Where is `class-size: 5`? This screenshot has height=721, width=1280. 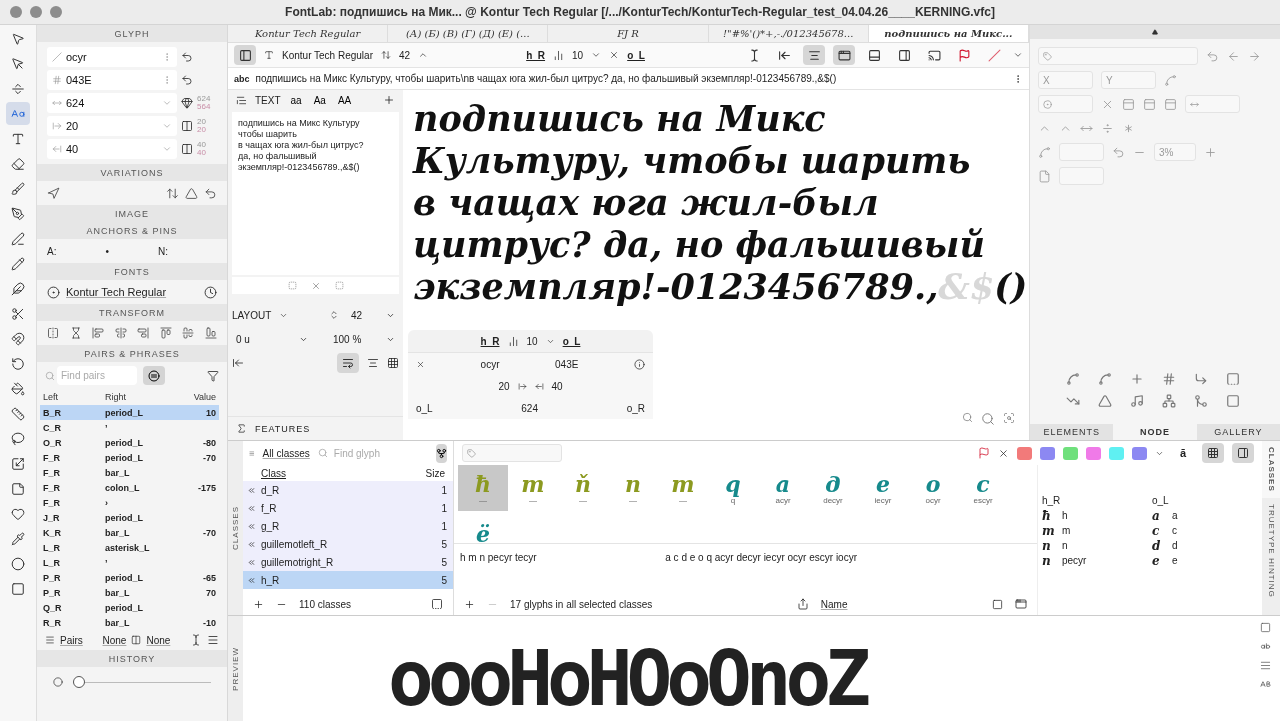
class-size: 5 is located at coordinates (443, 562).